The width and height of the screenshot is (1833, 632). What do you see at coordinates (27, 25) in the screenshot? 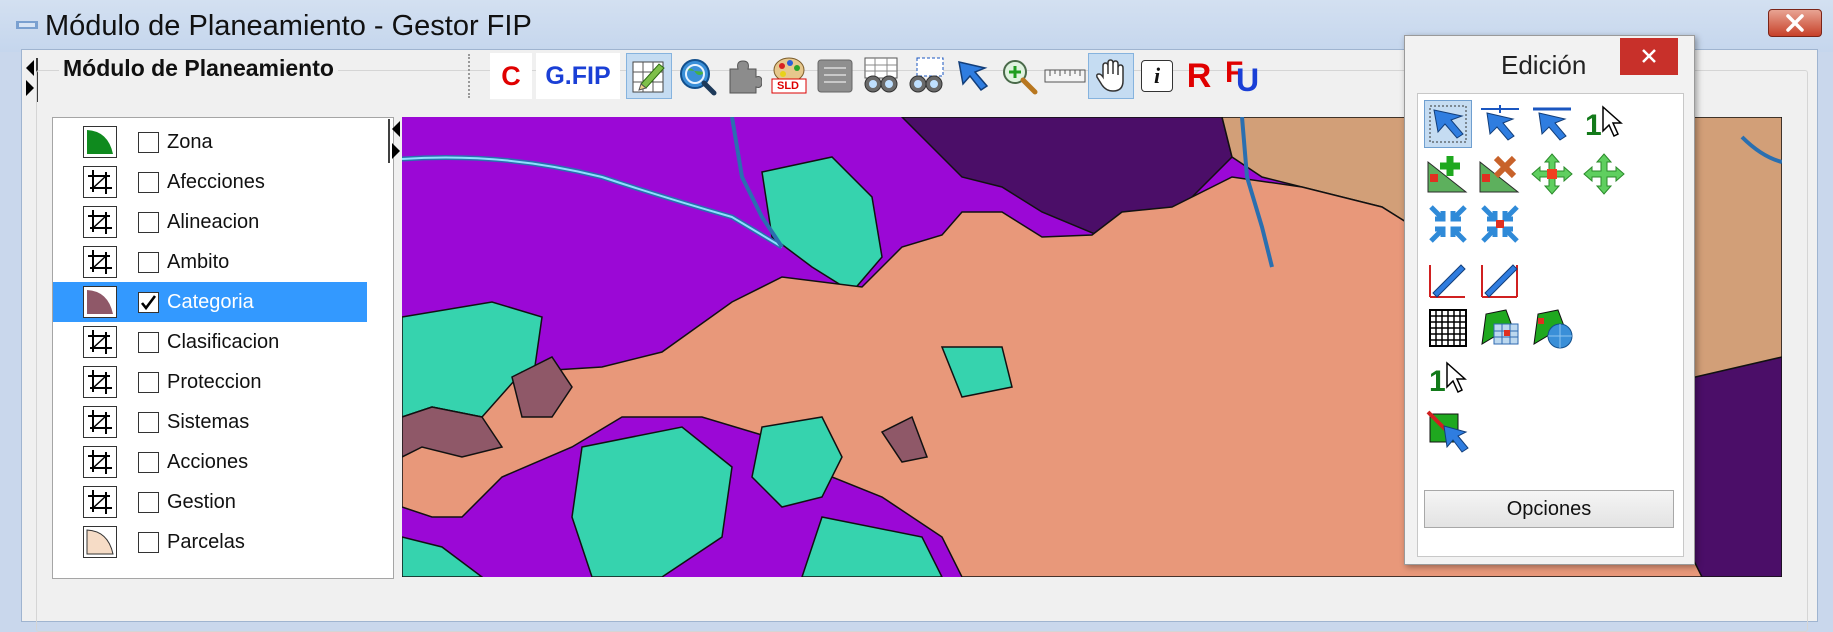
I see `app-icon` at bounding box center [27, 25].